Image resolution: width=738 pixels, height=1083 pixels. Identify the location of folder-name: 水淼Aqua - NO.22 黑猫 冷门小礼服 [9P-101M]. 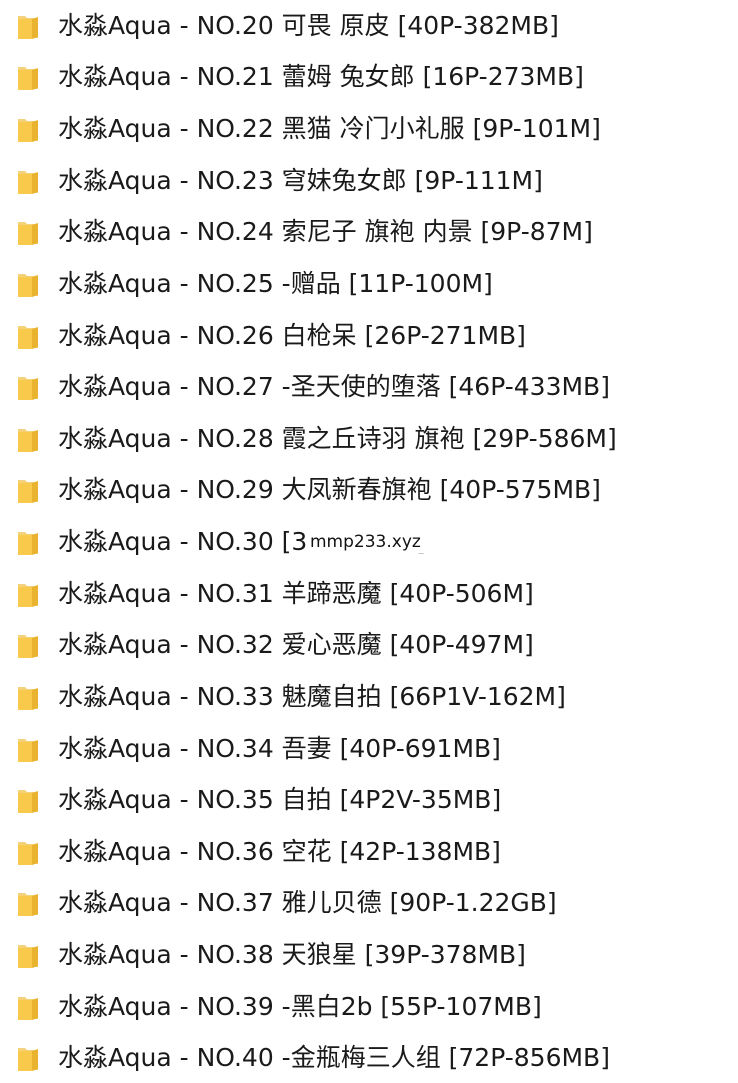
(329, 128).